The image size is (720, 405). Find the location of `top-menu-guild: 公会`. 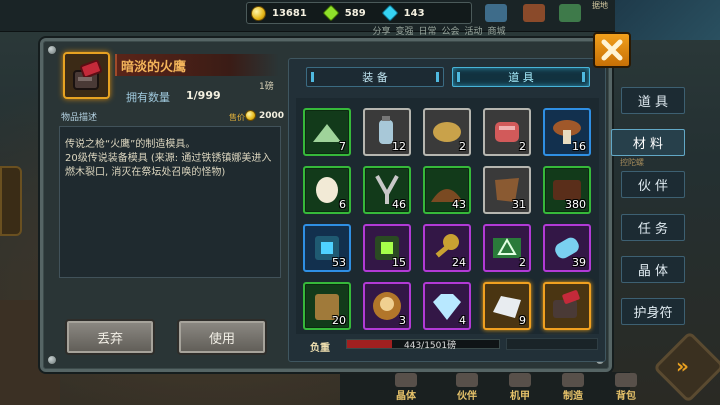

top-menu-guild: 公会 is located at coordinates (450, 30).